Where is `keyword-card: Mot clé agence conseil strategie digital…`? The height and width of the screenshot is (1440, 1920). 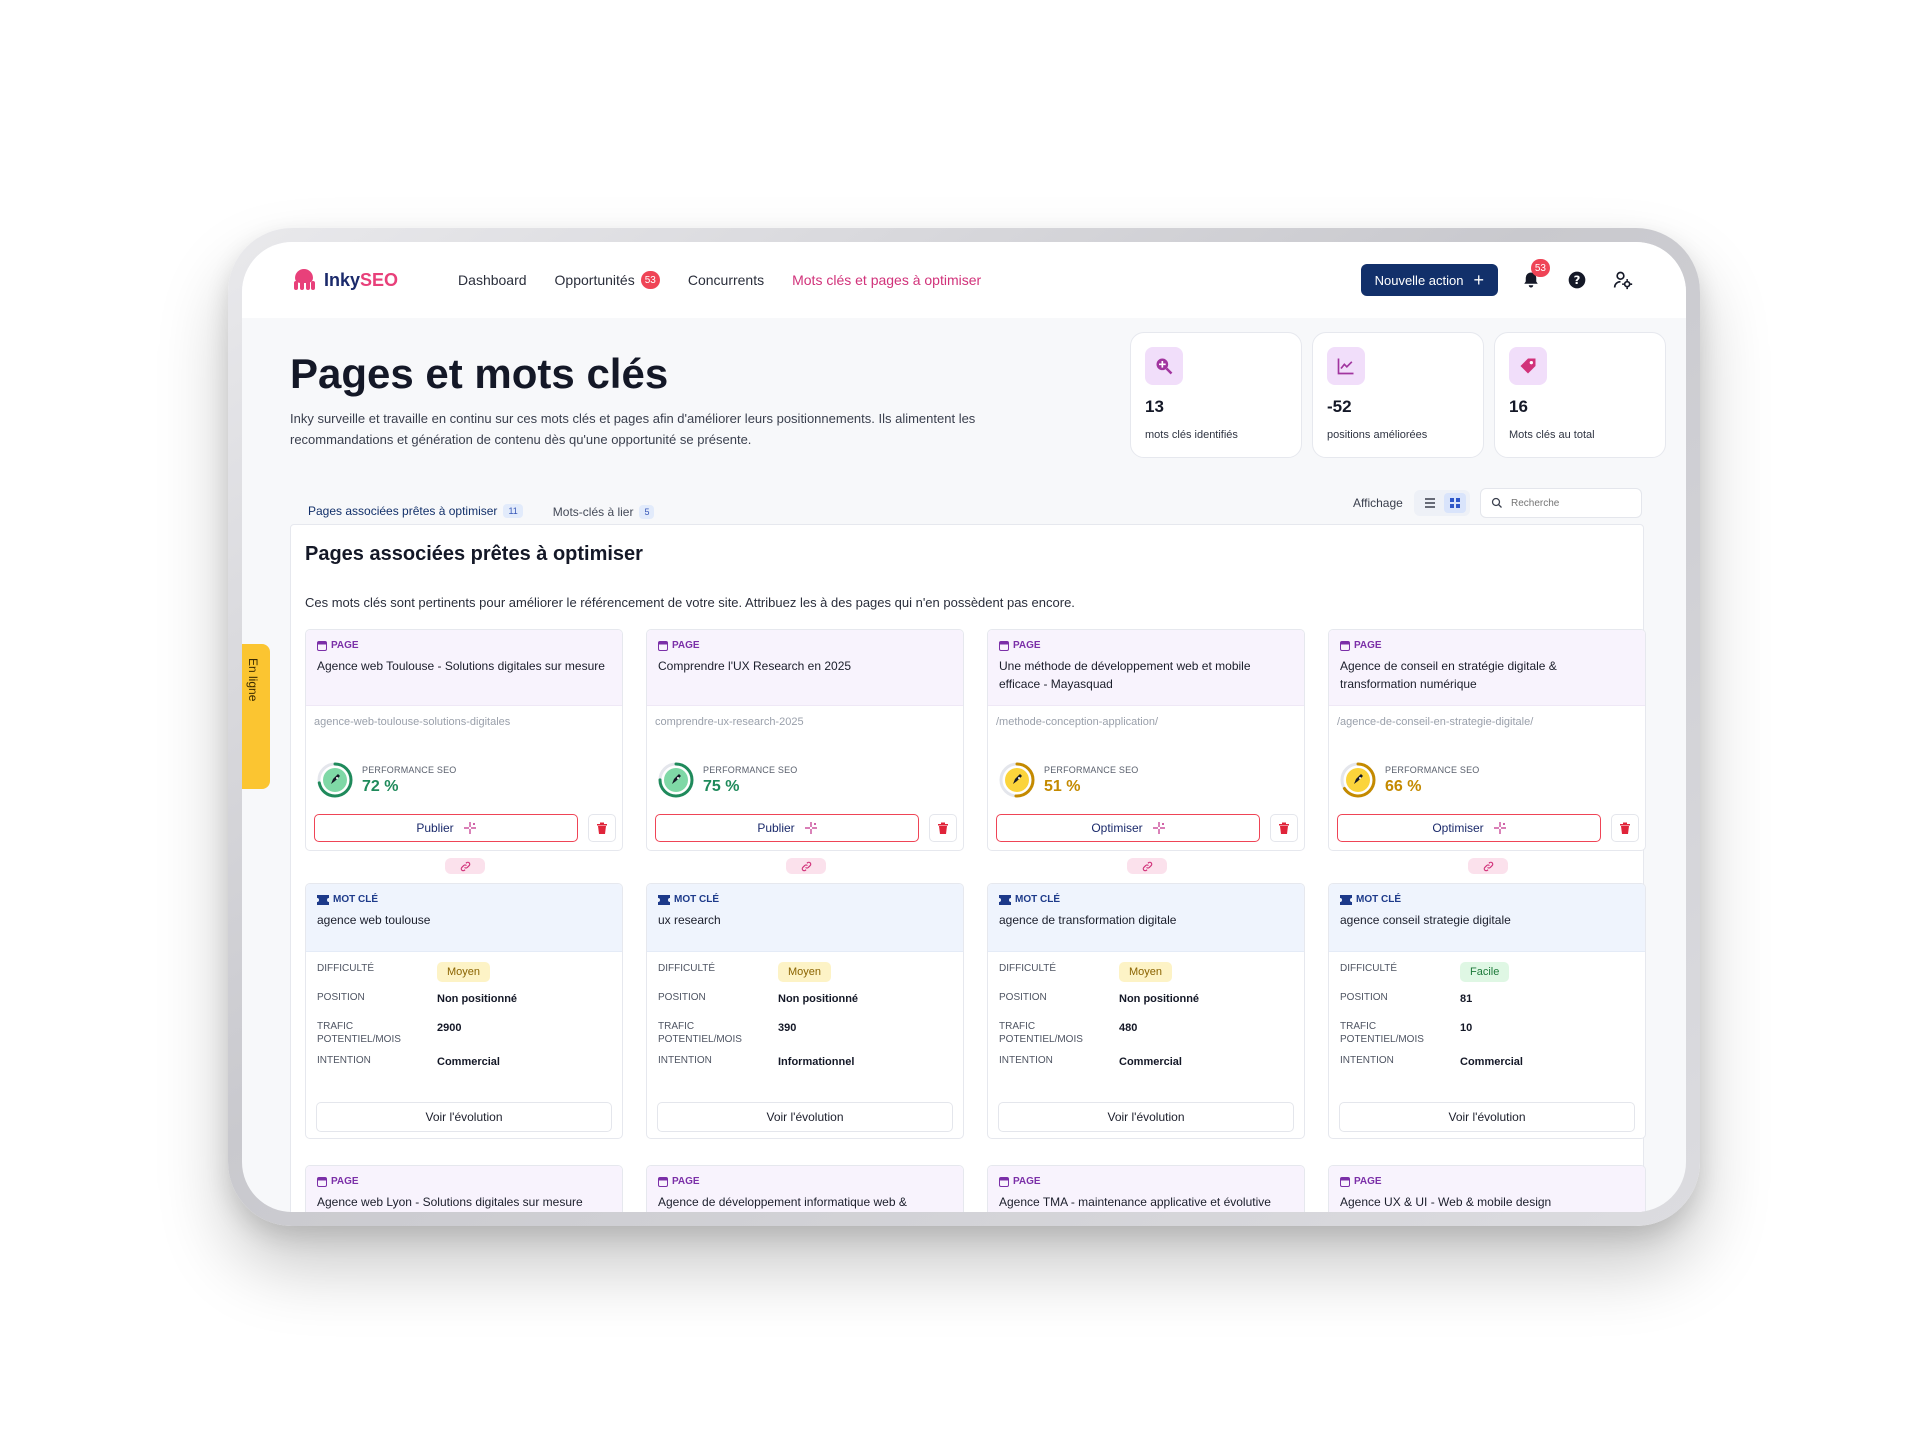 keyword-card: Mot clé agence conseil strategie digital… is located at coordinates (1487, 1011).